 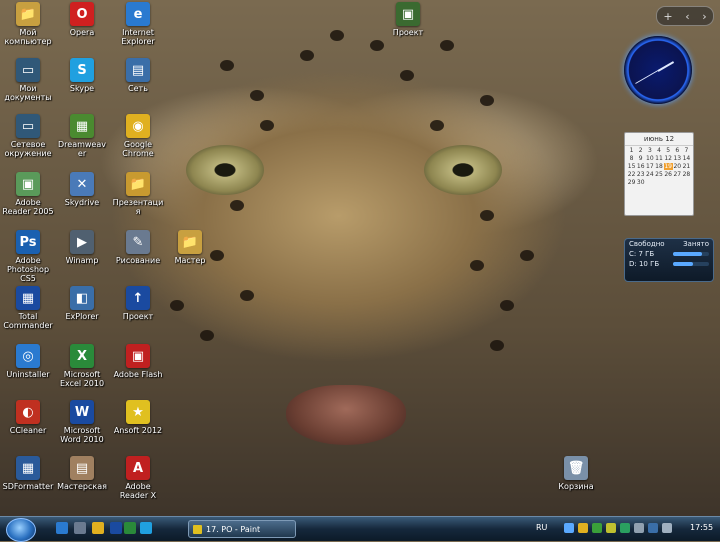 I want to click on desktop-icon: ◉ Google Chrome, so click(x=138, y=136).